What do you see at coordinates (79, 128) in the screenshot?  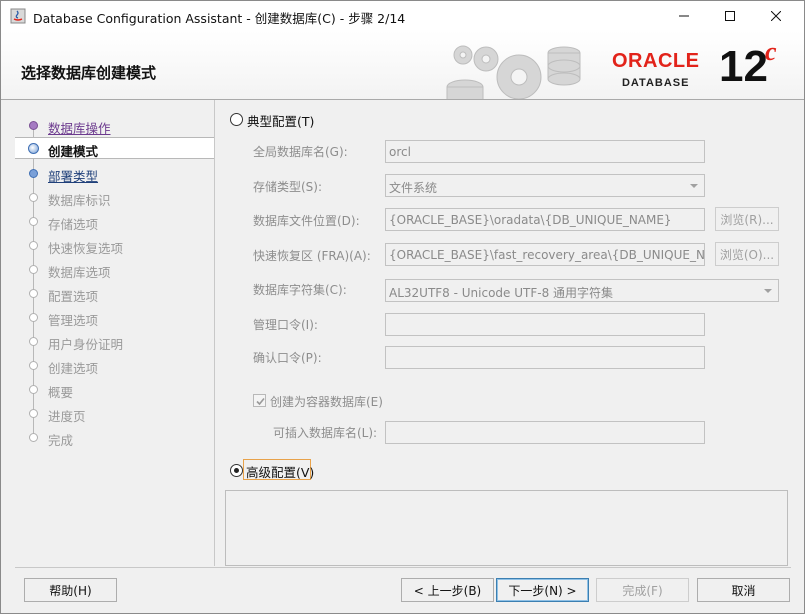 I see `step-label: 数据库操作` at bounding box center [79, 128].